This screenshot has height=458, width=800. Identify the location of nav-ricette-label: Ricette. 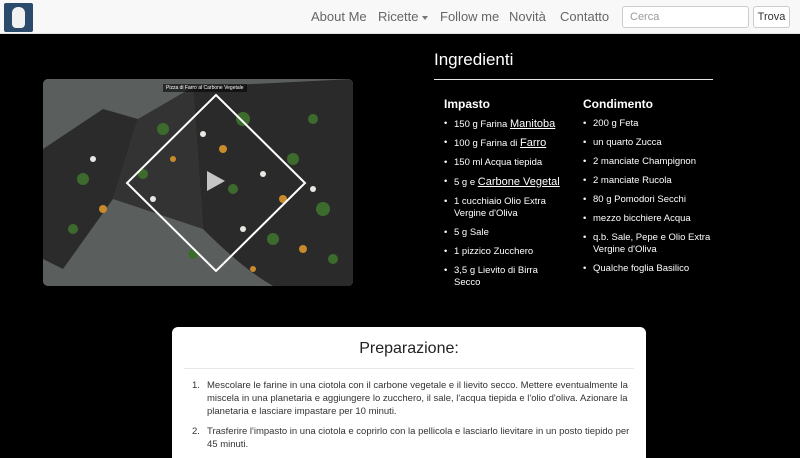
(398, 16).